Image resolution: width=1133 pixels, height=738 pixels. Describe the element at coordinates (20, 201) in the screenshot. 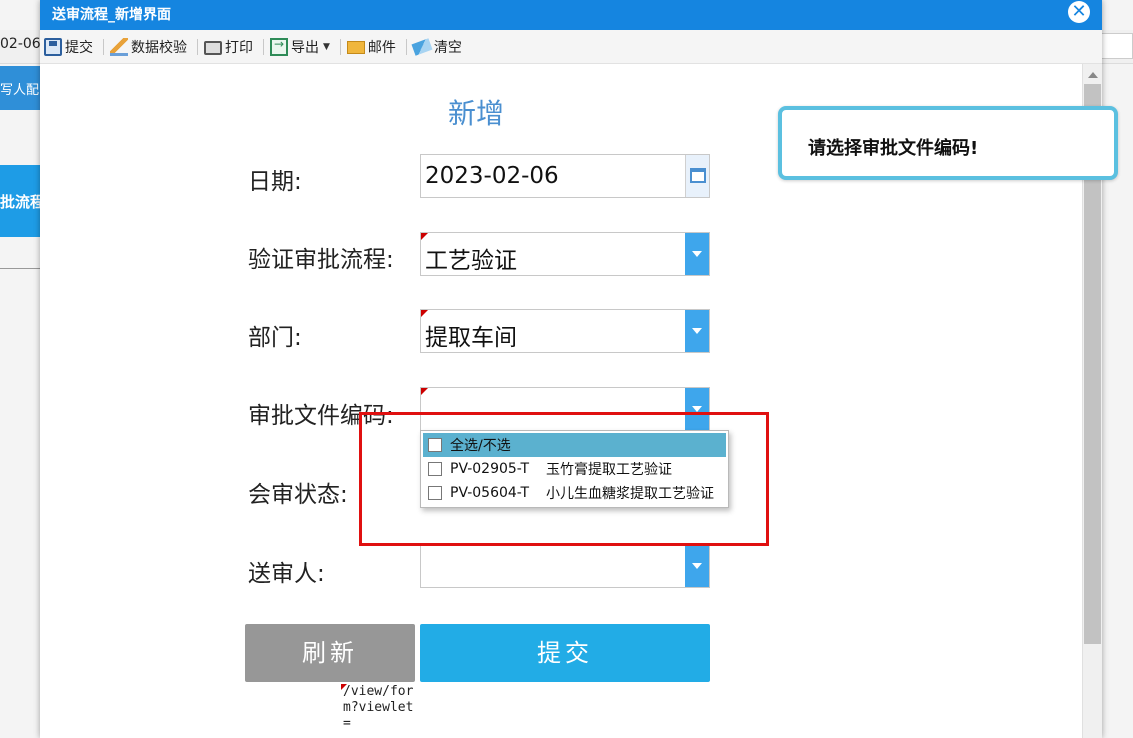

I see `background-block: 批流程` at that location.